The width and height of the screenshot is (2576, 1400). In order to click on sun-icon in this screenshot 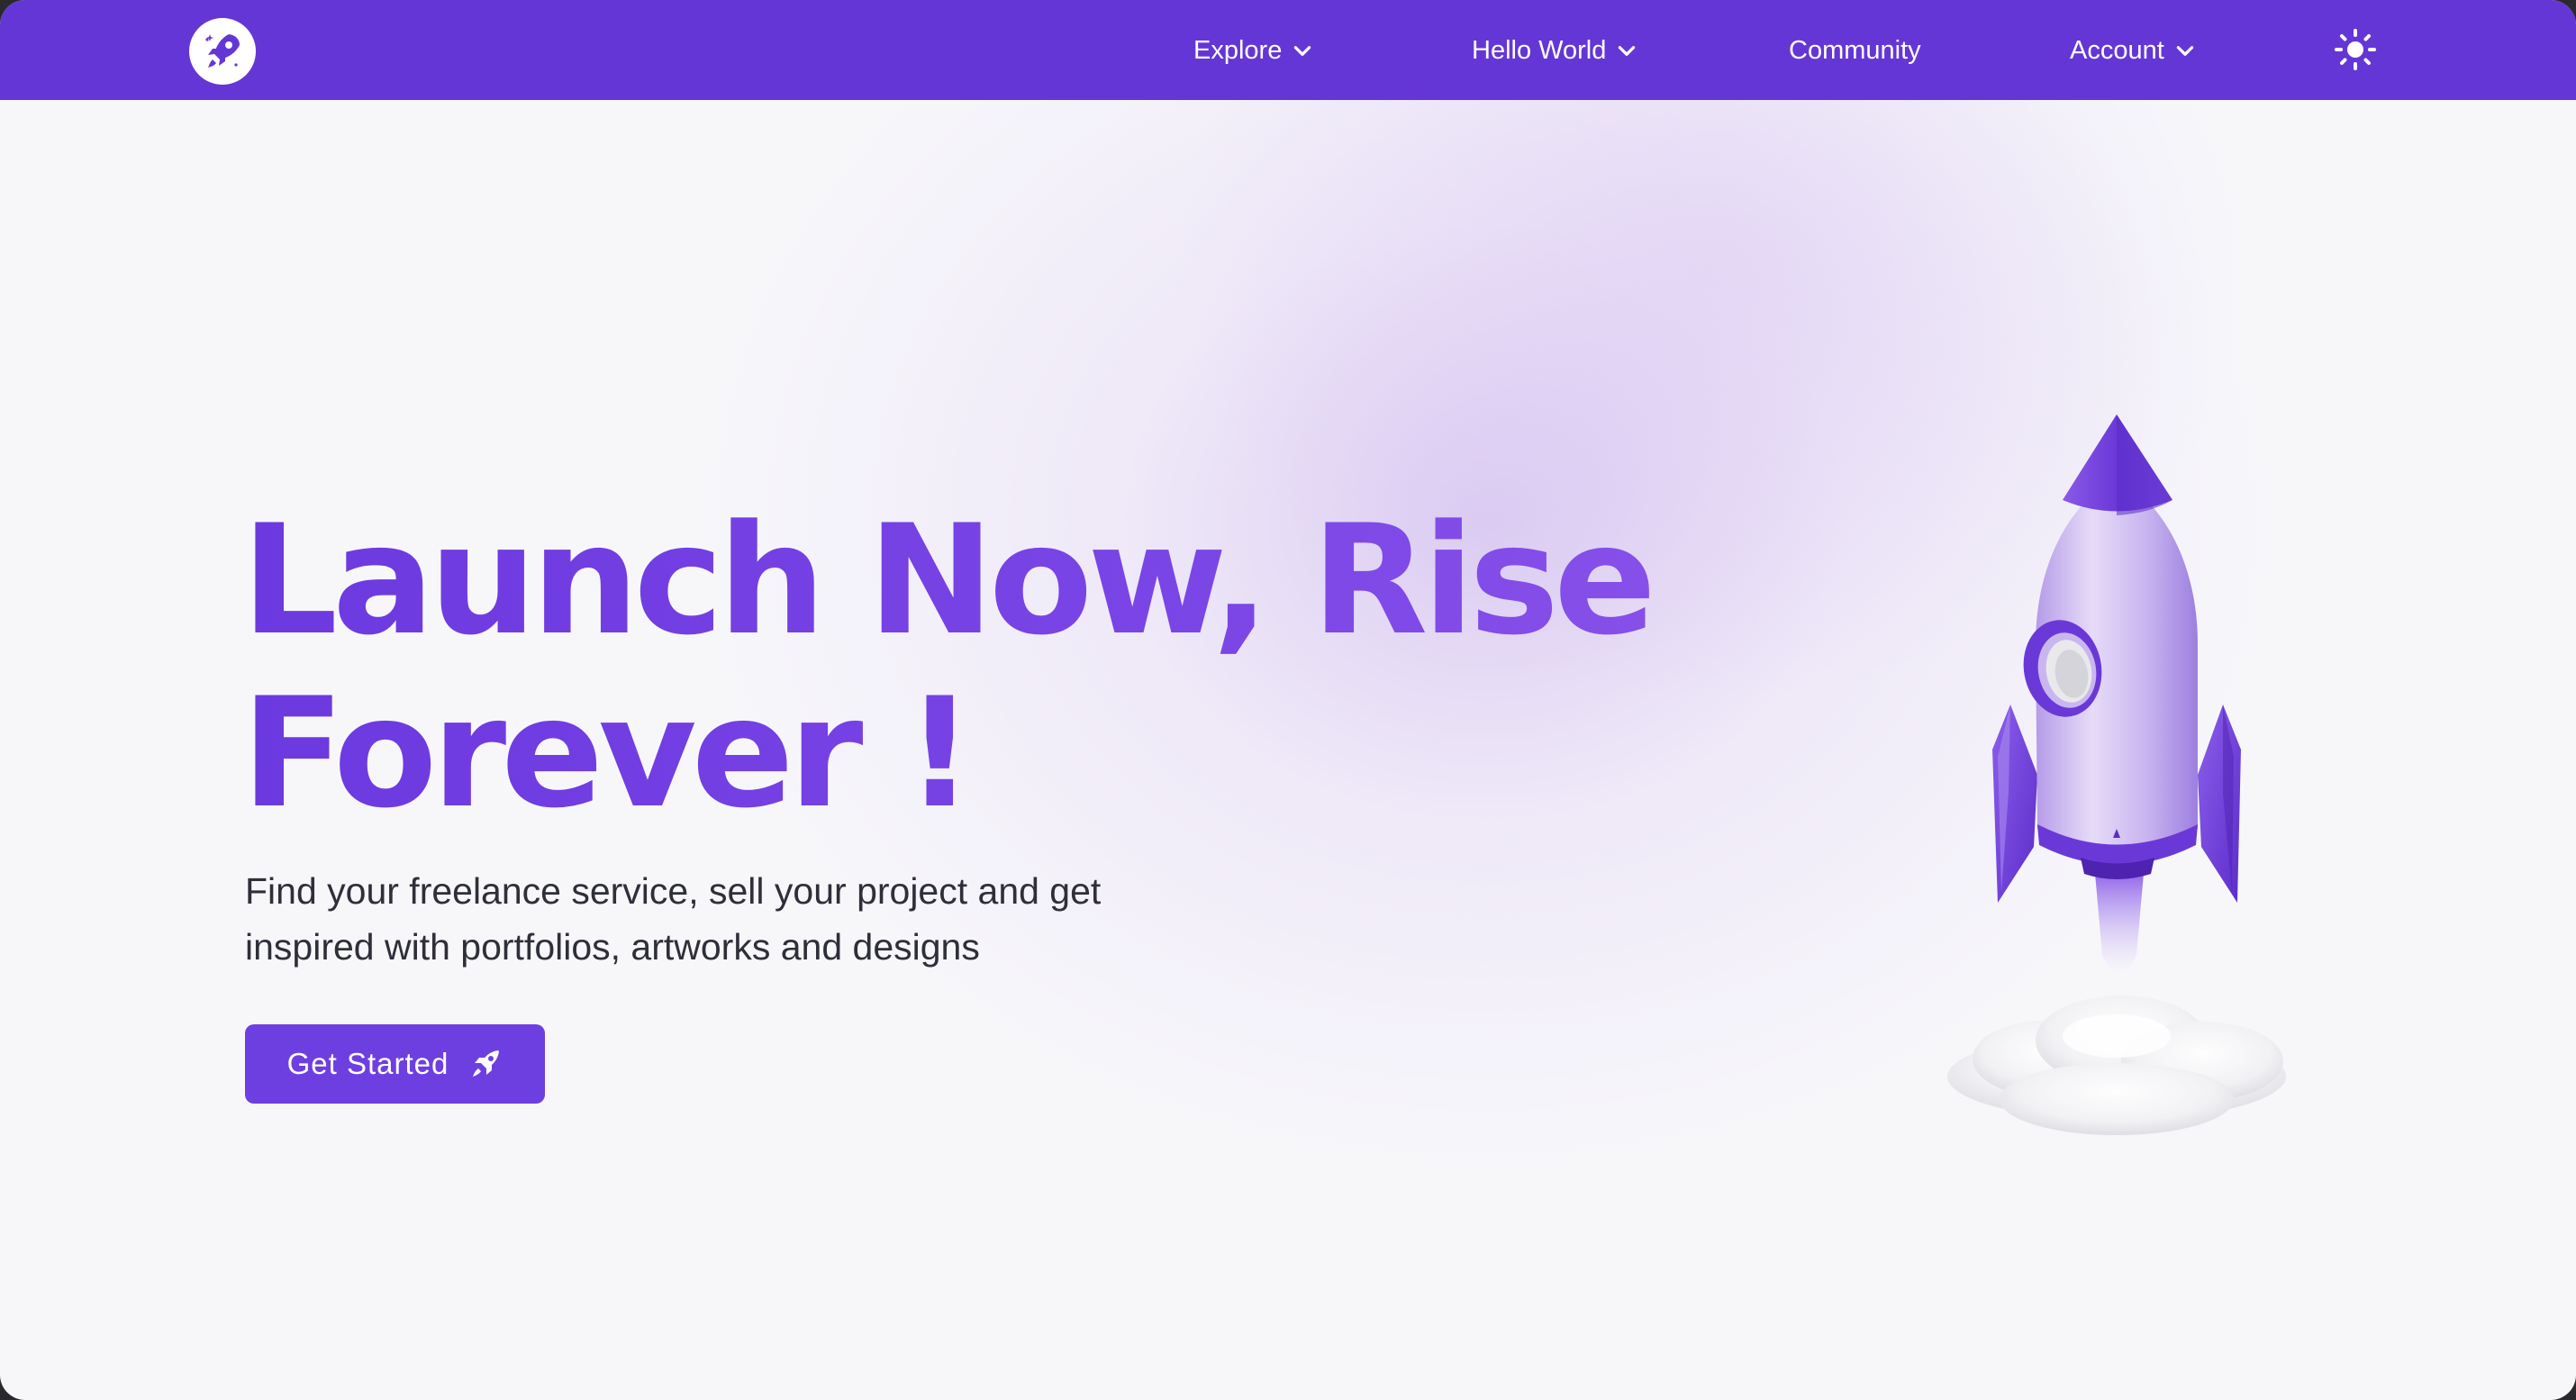, I will do `click(2355, 50)`.